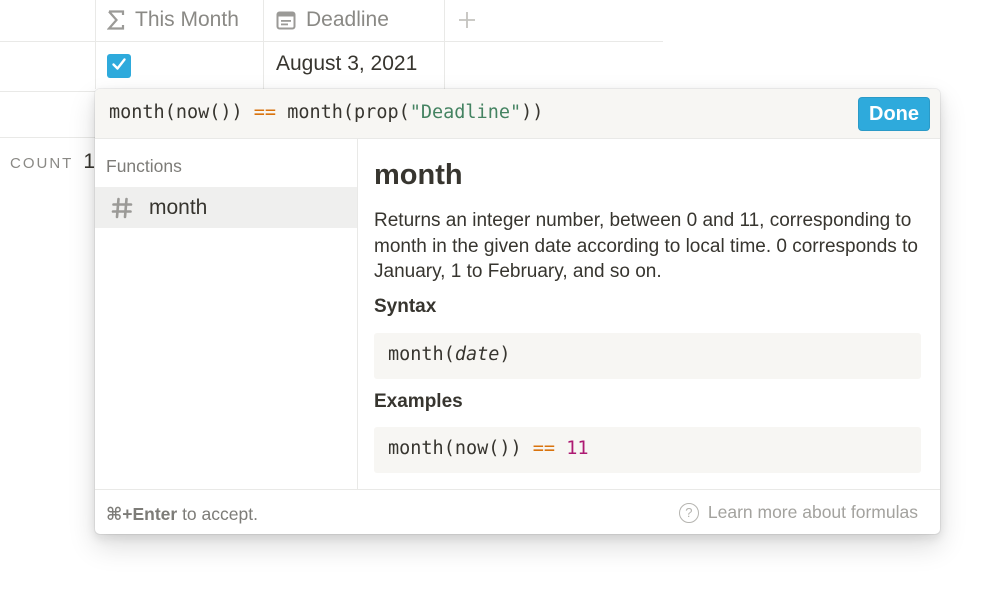 This screenshot has height=608, width=1000. I want to click on formula-text: month(now()) == month(prop("Deadline")), so click(326, 112).